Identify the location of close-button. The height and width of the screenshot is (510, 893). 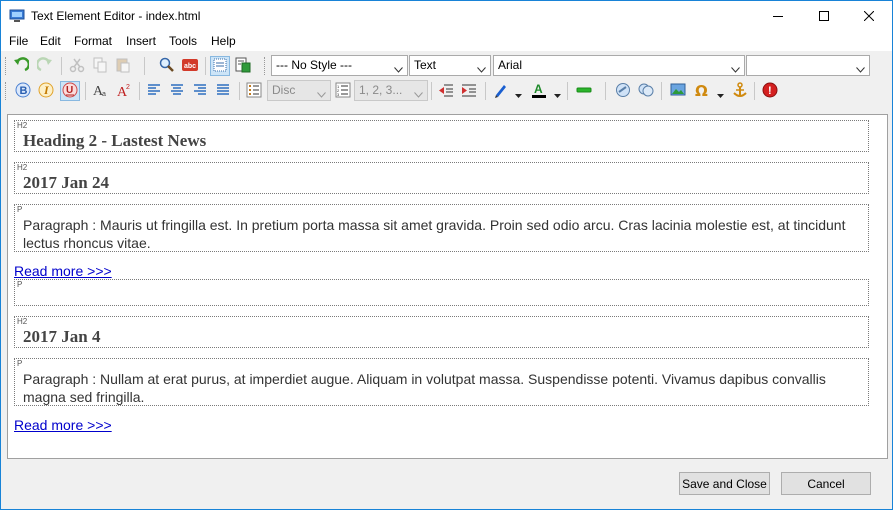
(869, 16).